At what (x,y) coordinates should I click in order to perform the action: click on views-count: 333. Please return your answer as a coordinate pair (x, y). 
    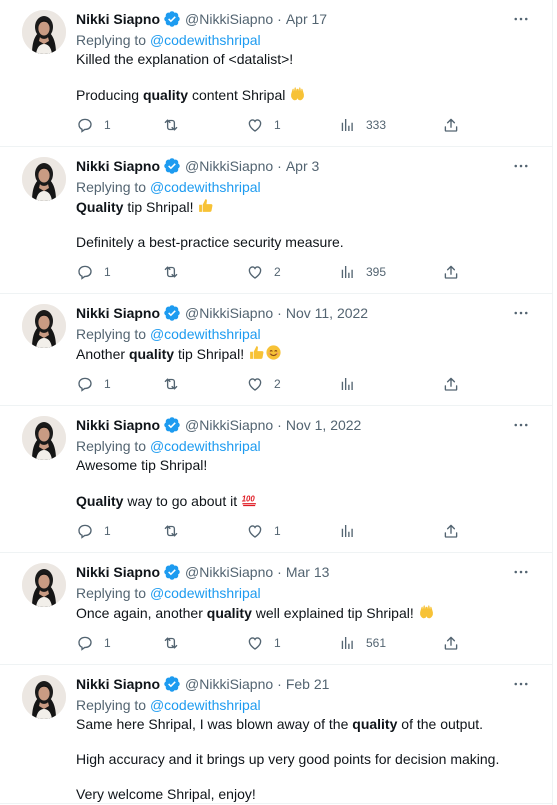
    Looking at the image, I should click on (376, 125).